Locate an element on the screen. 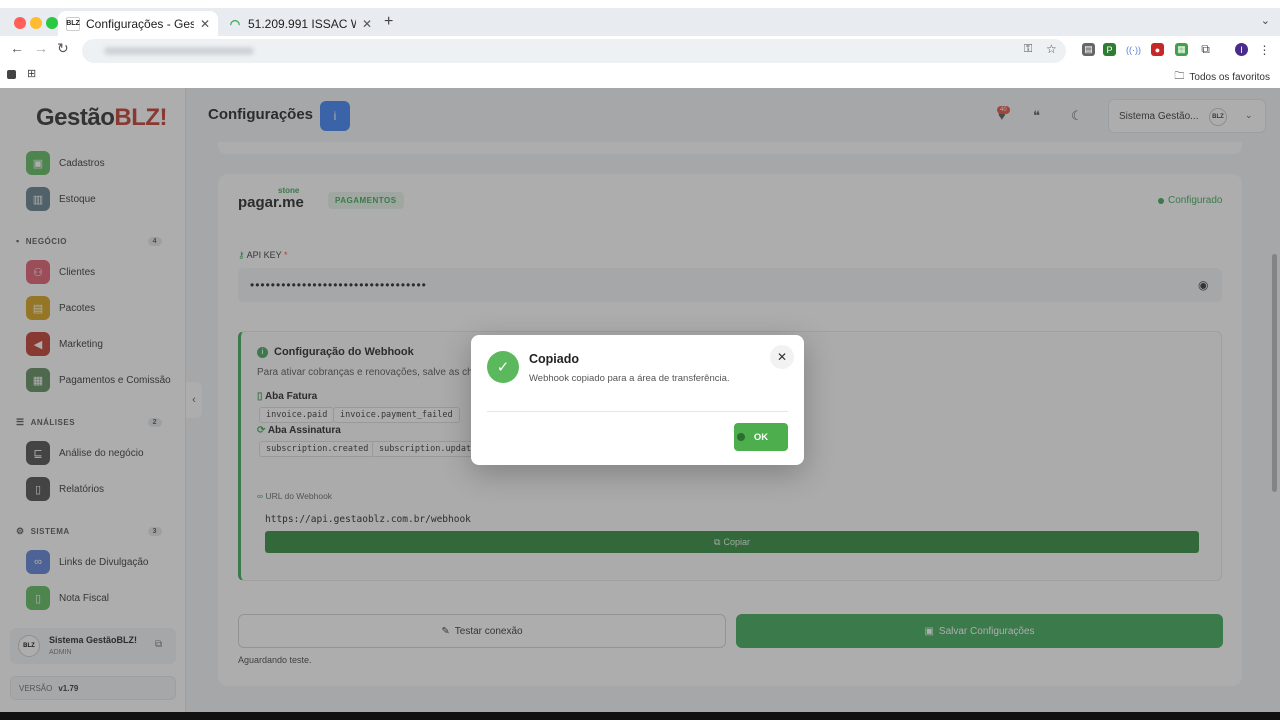  window-minimize-button is located at coordinates (36, 23).